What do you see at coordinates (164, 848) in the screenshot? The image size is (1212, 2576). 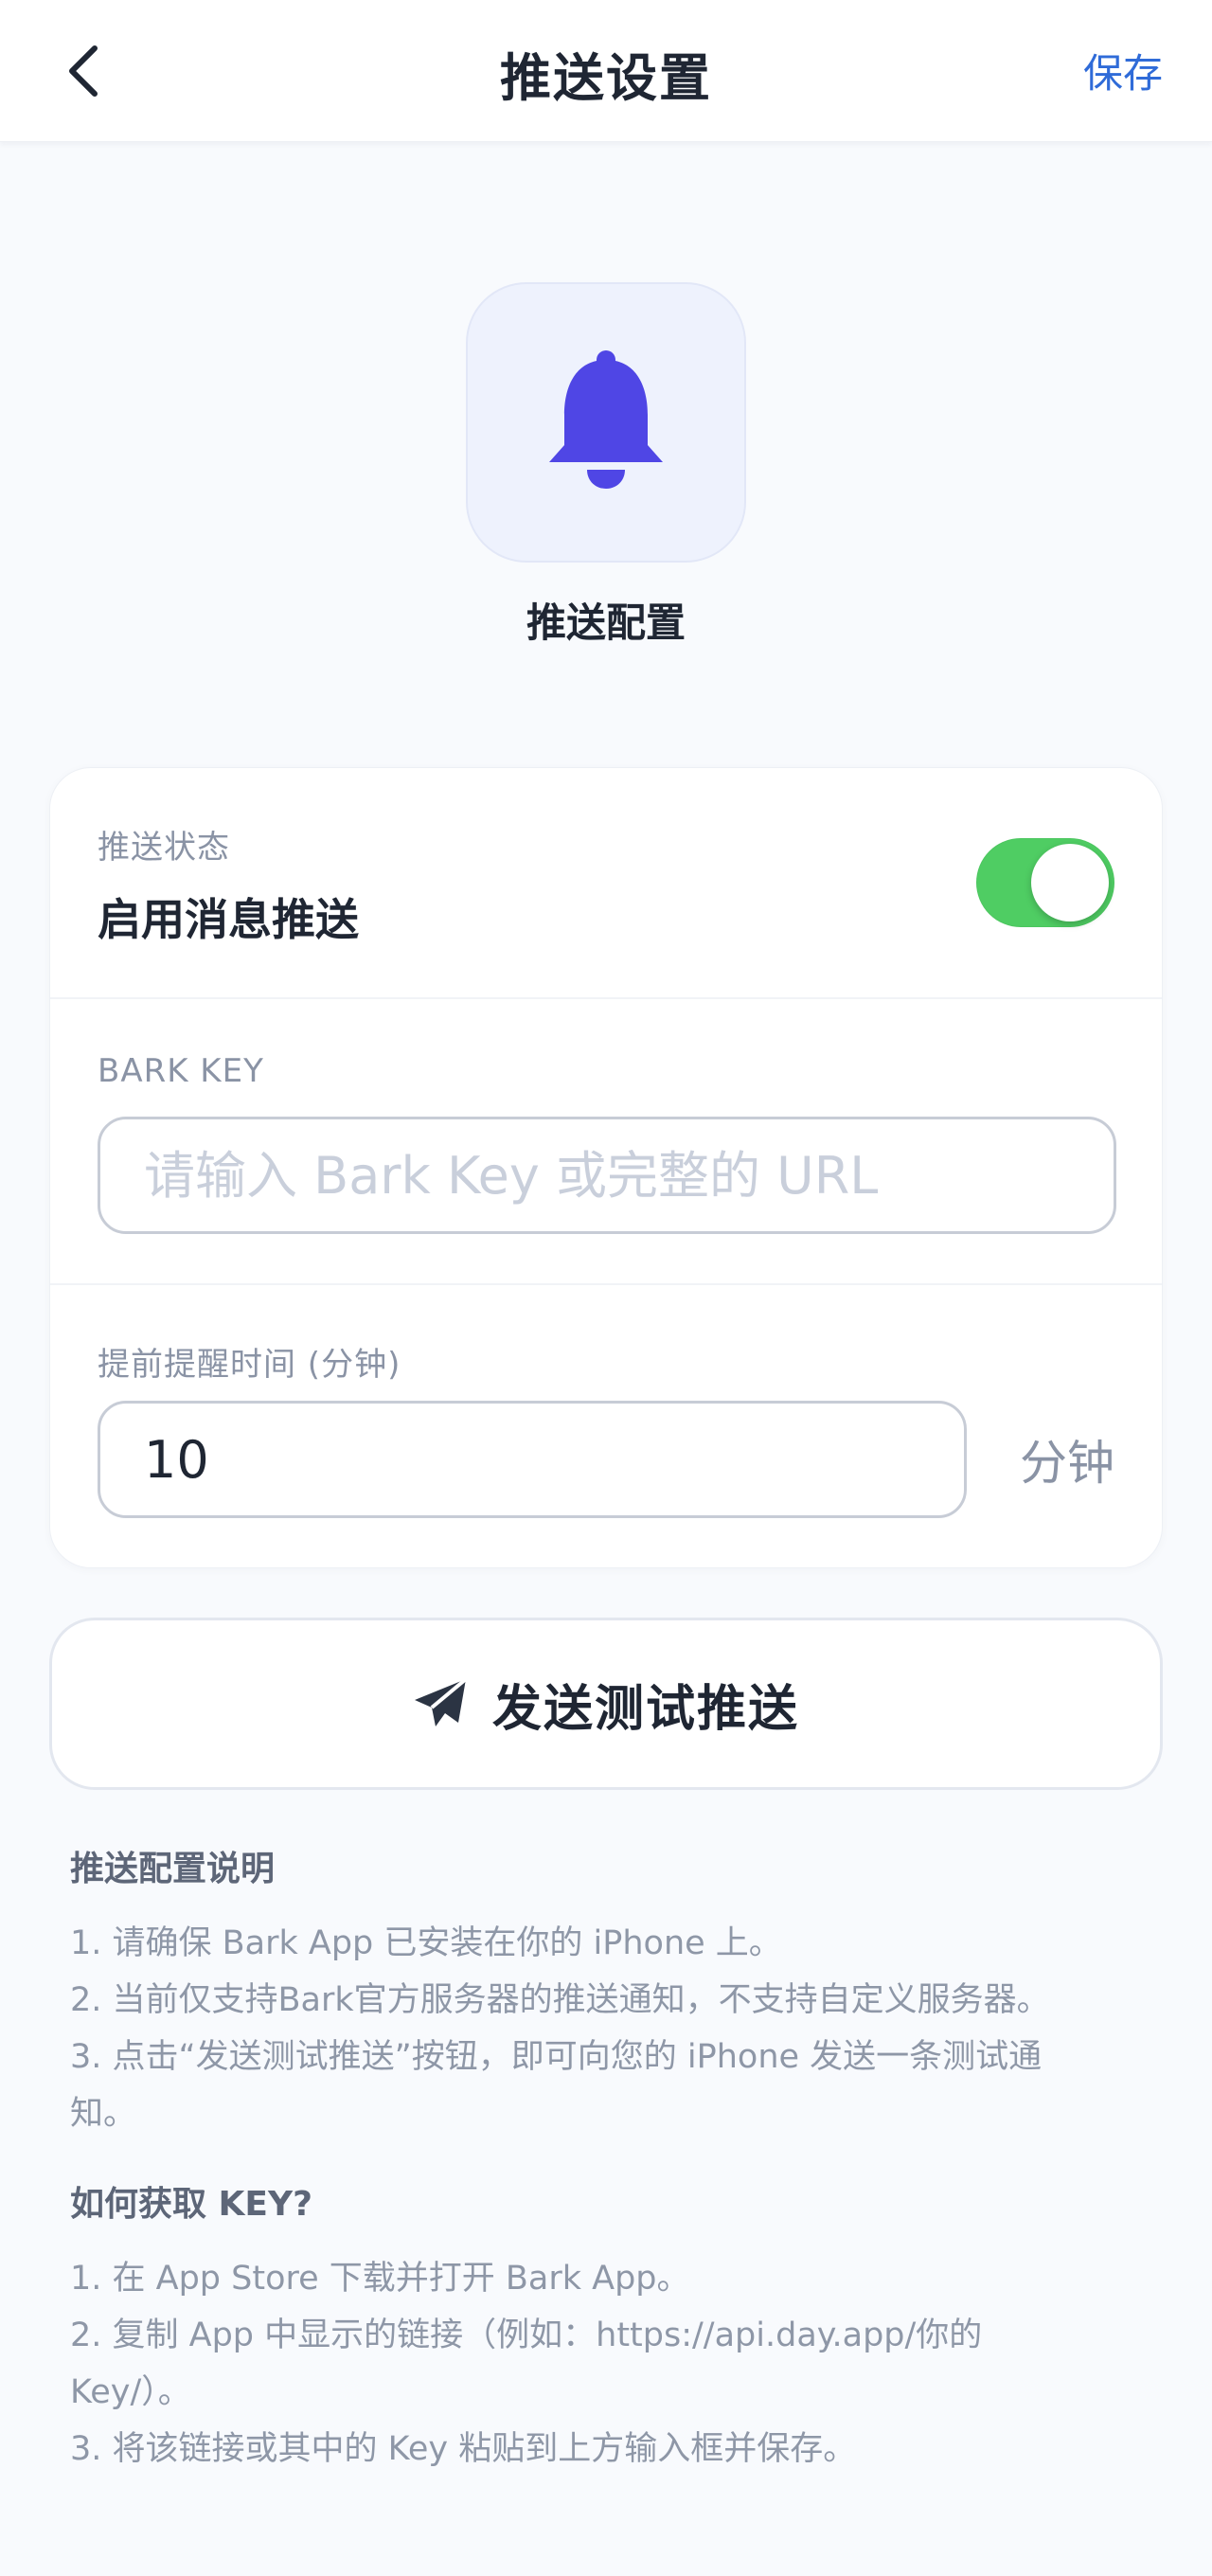 I see `push-status-label: 推送状态` at bounding box center [164, 848].